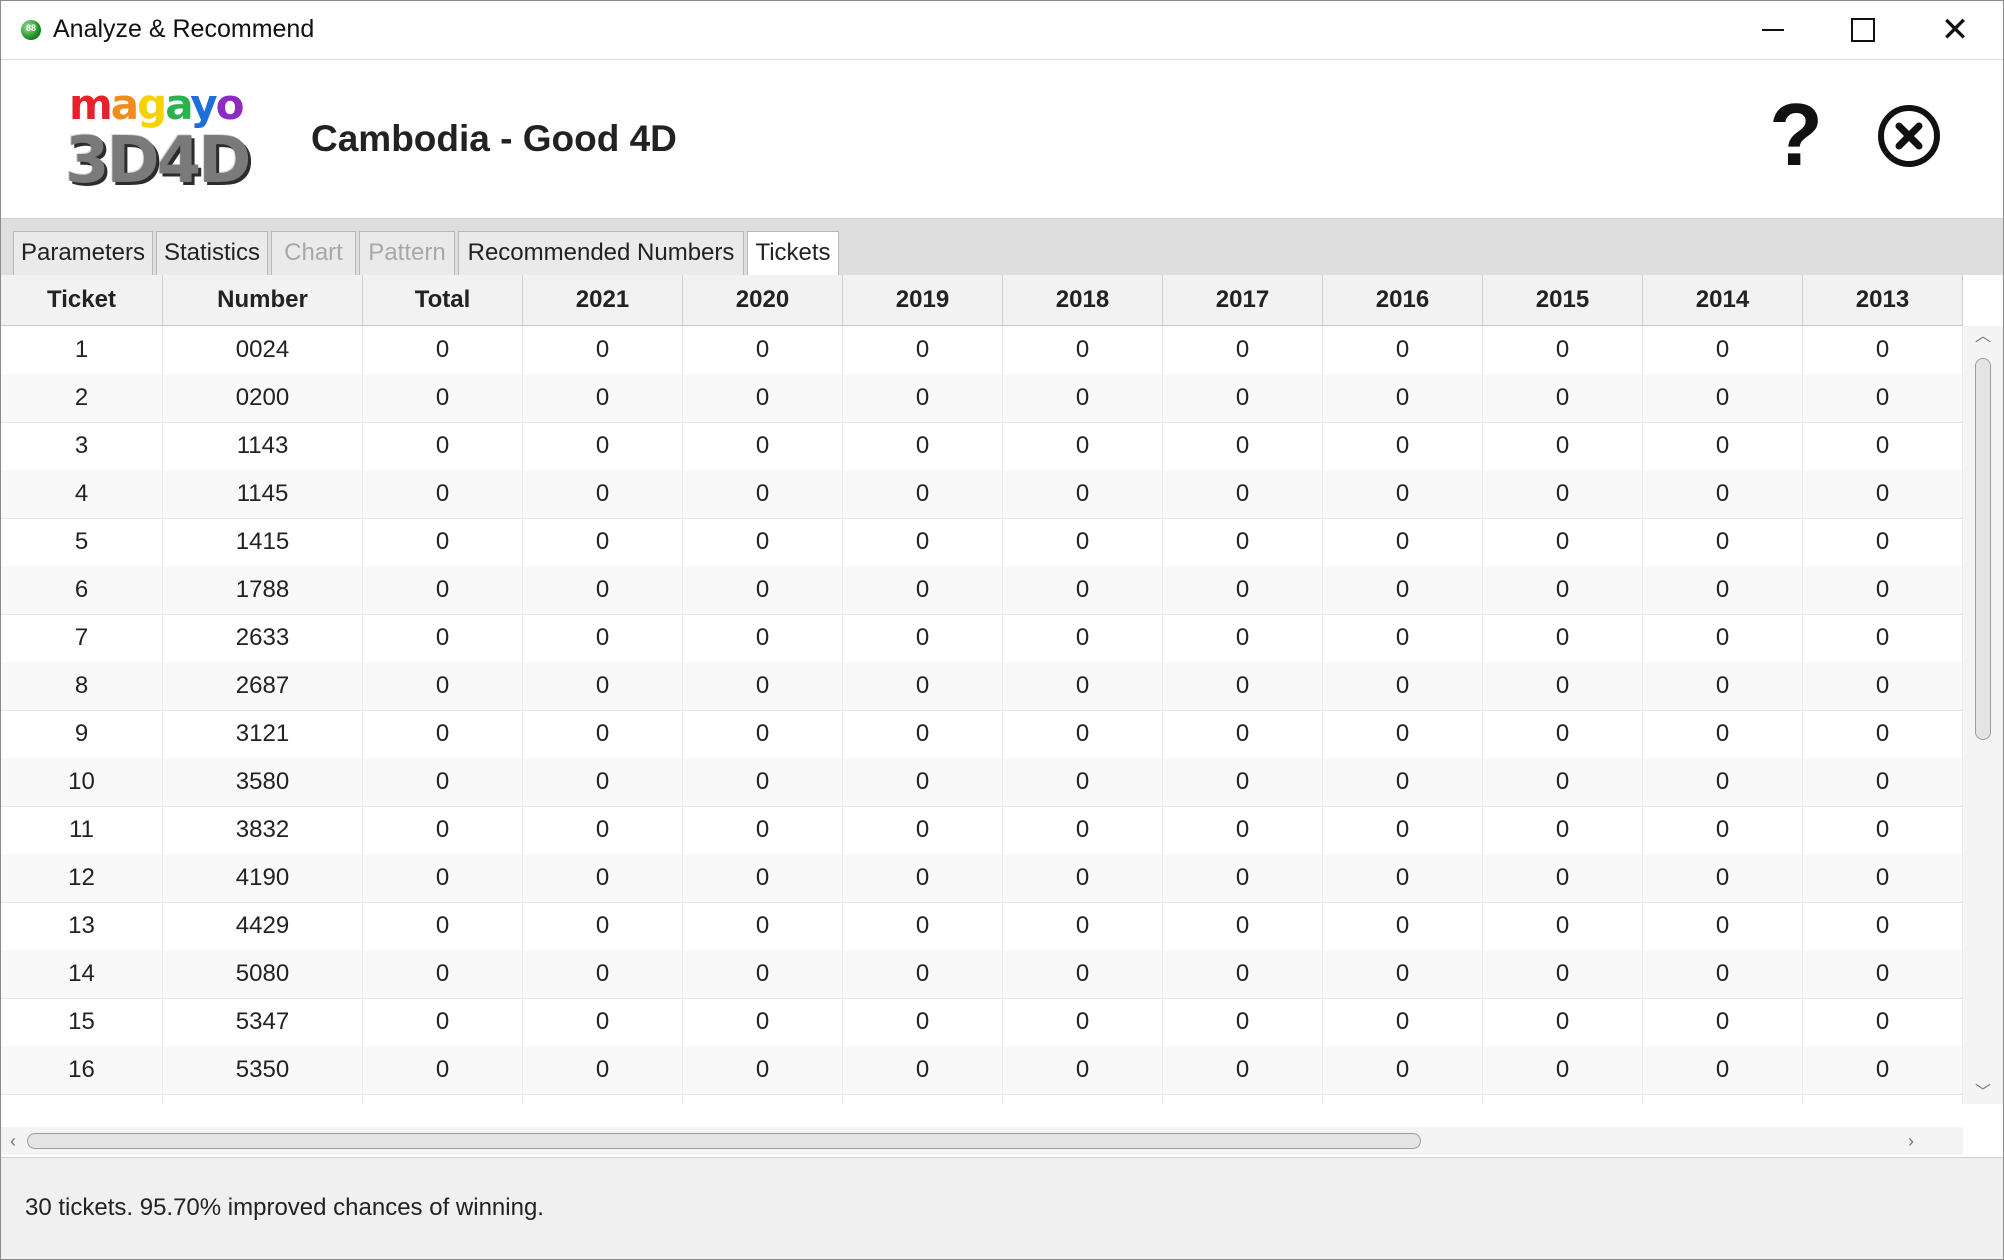 Image resolution: width=2004 pixels, height=1260 pixels. I want to click on circle-x-icon, so click(1909, 136).